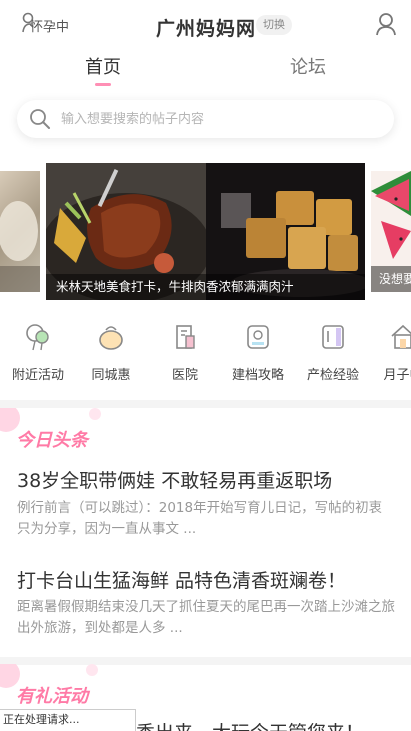 Image resolution: width=411 pixels, height=731 pixels. What do you see at coordinates (49, 685) in the screenshot?
I see `events-section-logo: 有礼活动` at bounding box center [49, 685].